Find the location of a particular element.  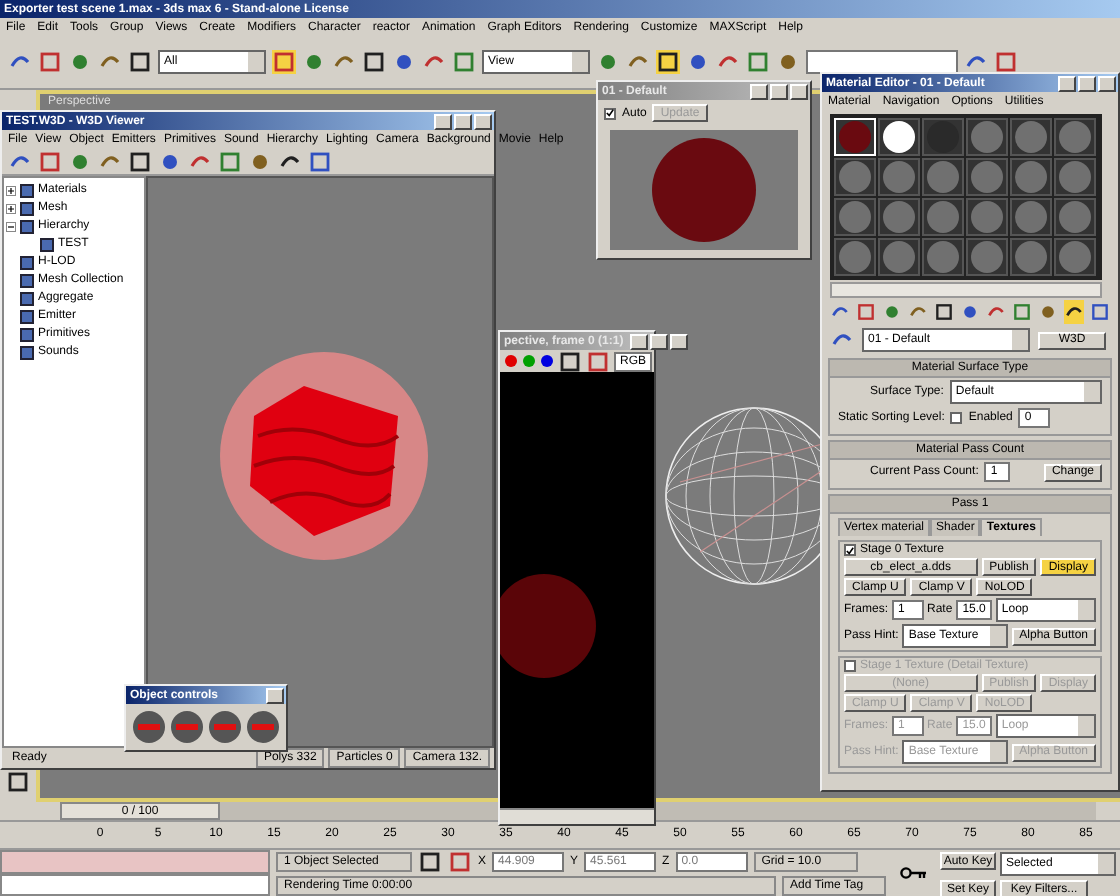

maxscript-listener-field is located at coordinates (135, 861).